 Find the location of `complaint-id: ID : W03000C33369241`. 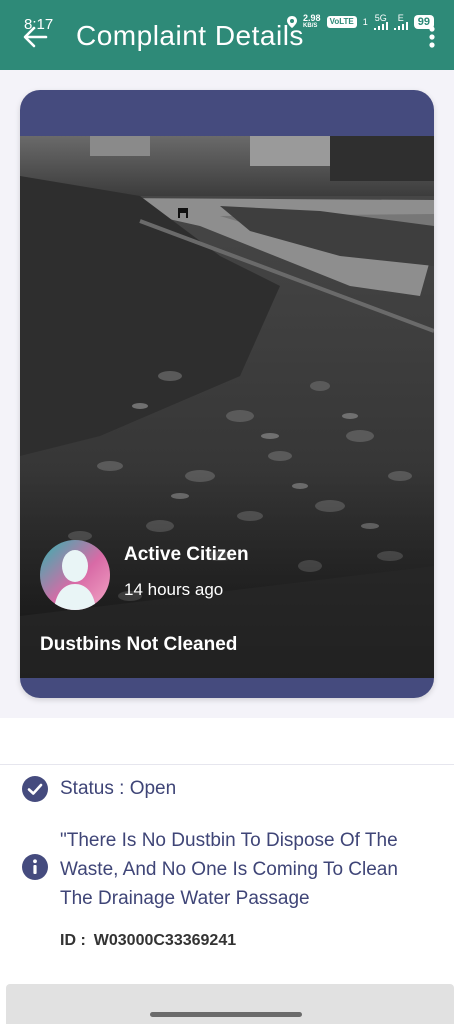

complaint-id: ID : W03000C33369241 is located at coordinates (152, 941).